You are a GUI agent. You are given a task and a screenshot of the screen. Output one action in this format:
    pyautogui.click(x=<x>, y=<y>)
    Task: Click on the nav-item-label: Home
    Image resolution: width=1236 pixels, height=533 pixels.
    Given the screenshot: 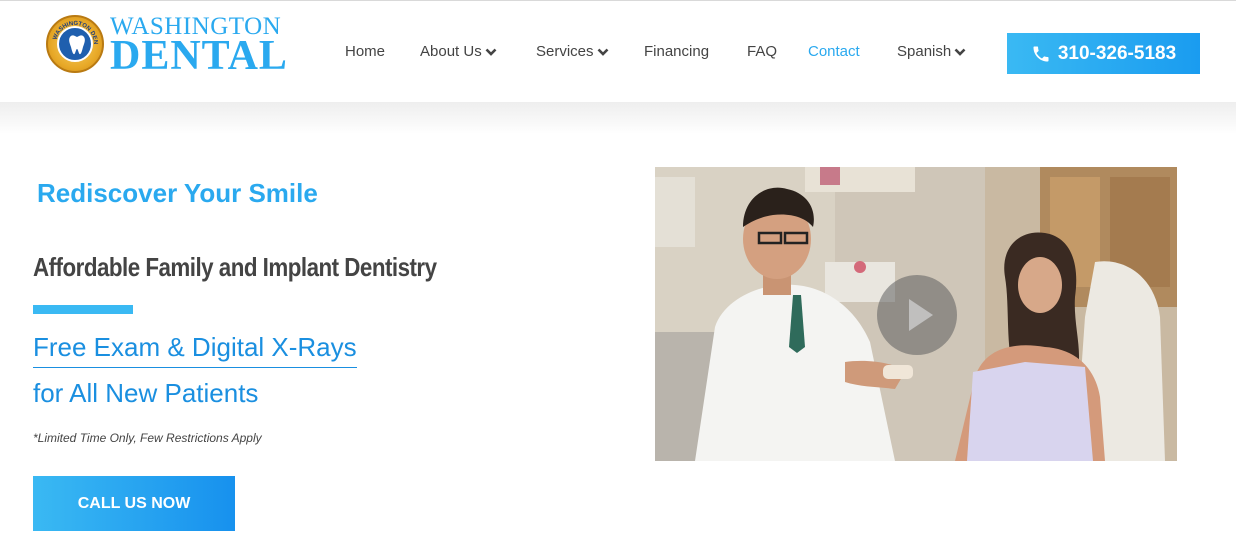 What is the action you would take?
    pyautogui.click(x=365, y=51)
    